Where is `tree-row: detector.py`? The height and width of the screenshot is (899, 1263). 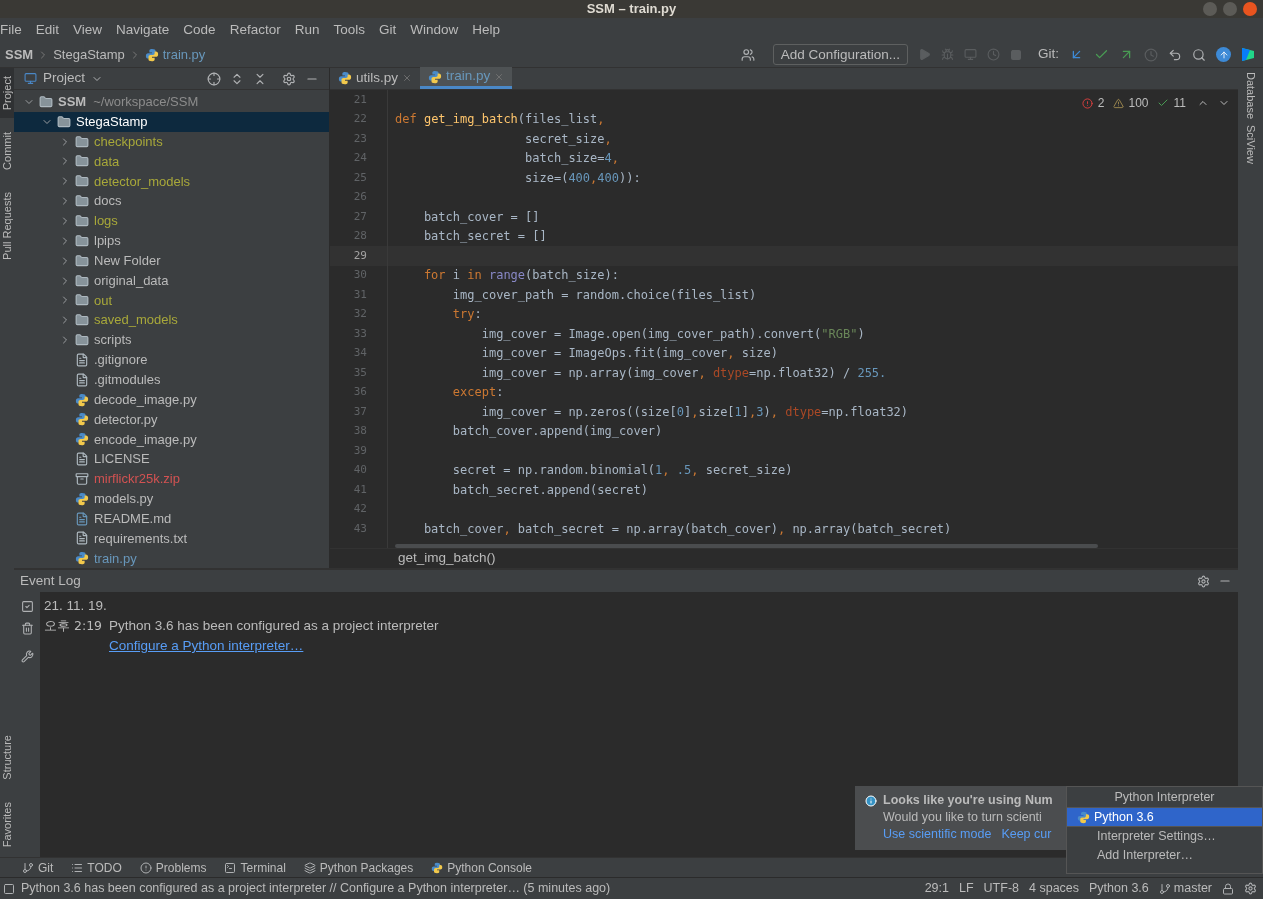
tree-row: detector.py is located at coordinates (171, 419).